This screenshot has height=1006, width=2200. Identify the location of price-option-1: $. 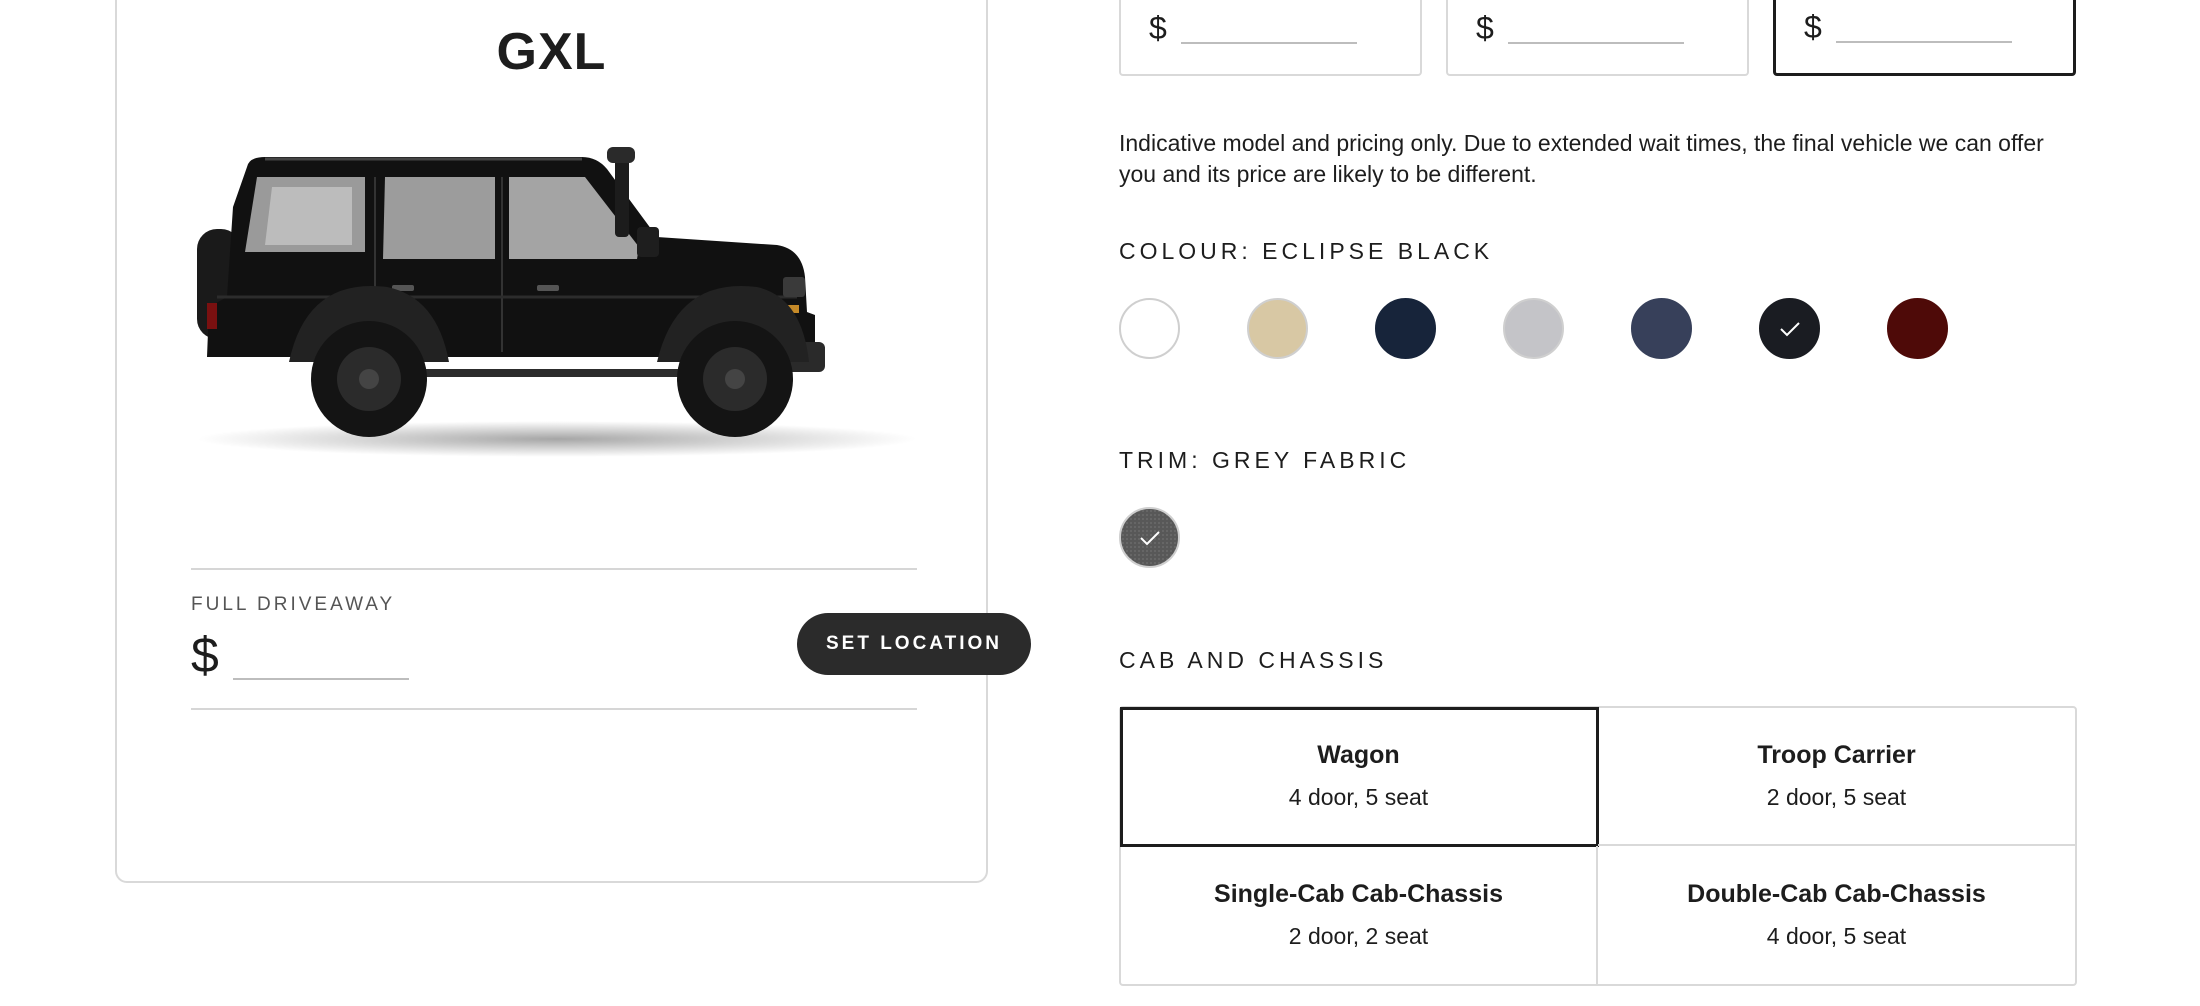
(1270, 38).